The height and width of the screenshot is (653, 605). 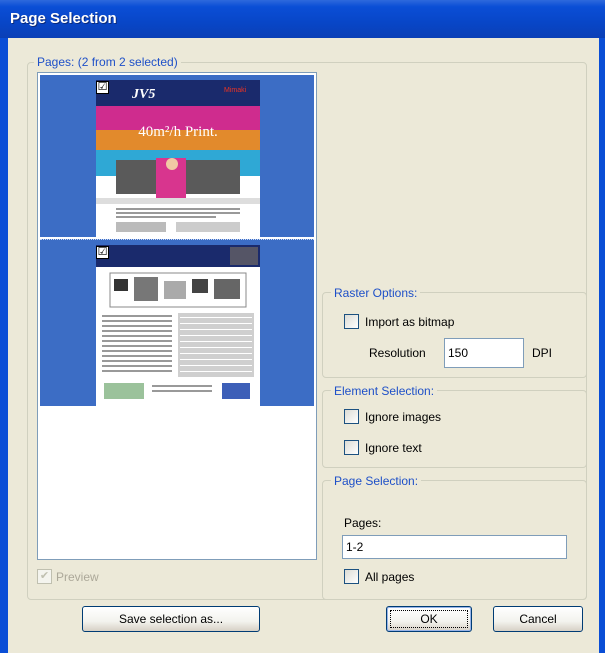 What do you see at coordinates (410, 322) in the screenshot?
I see `import-bitmap-label: Import as bitmap` at bounding box center [410, 322].